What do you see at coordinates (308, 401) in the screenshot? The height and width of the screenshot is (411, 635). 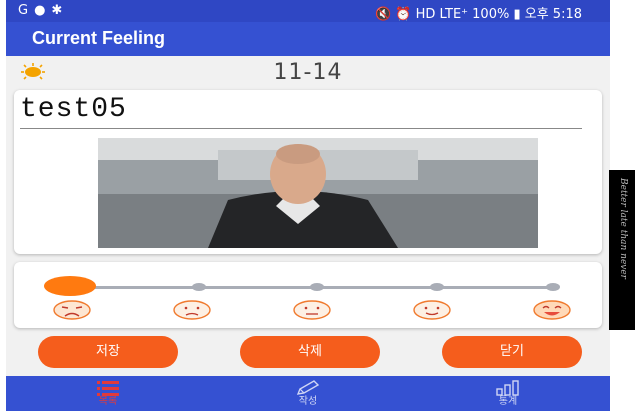 I see `nav-label-write: 작성` at bounding box center [308, 401].